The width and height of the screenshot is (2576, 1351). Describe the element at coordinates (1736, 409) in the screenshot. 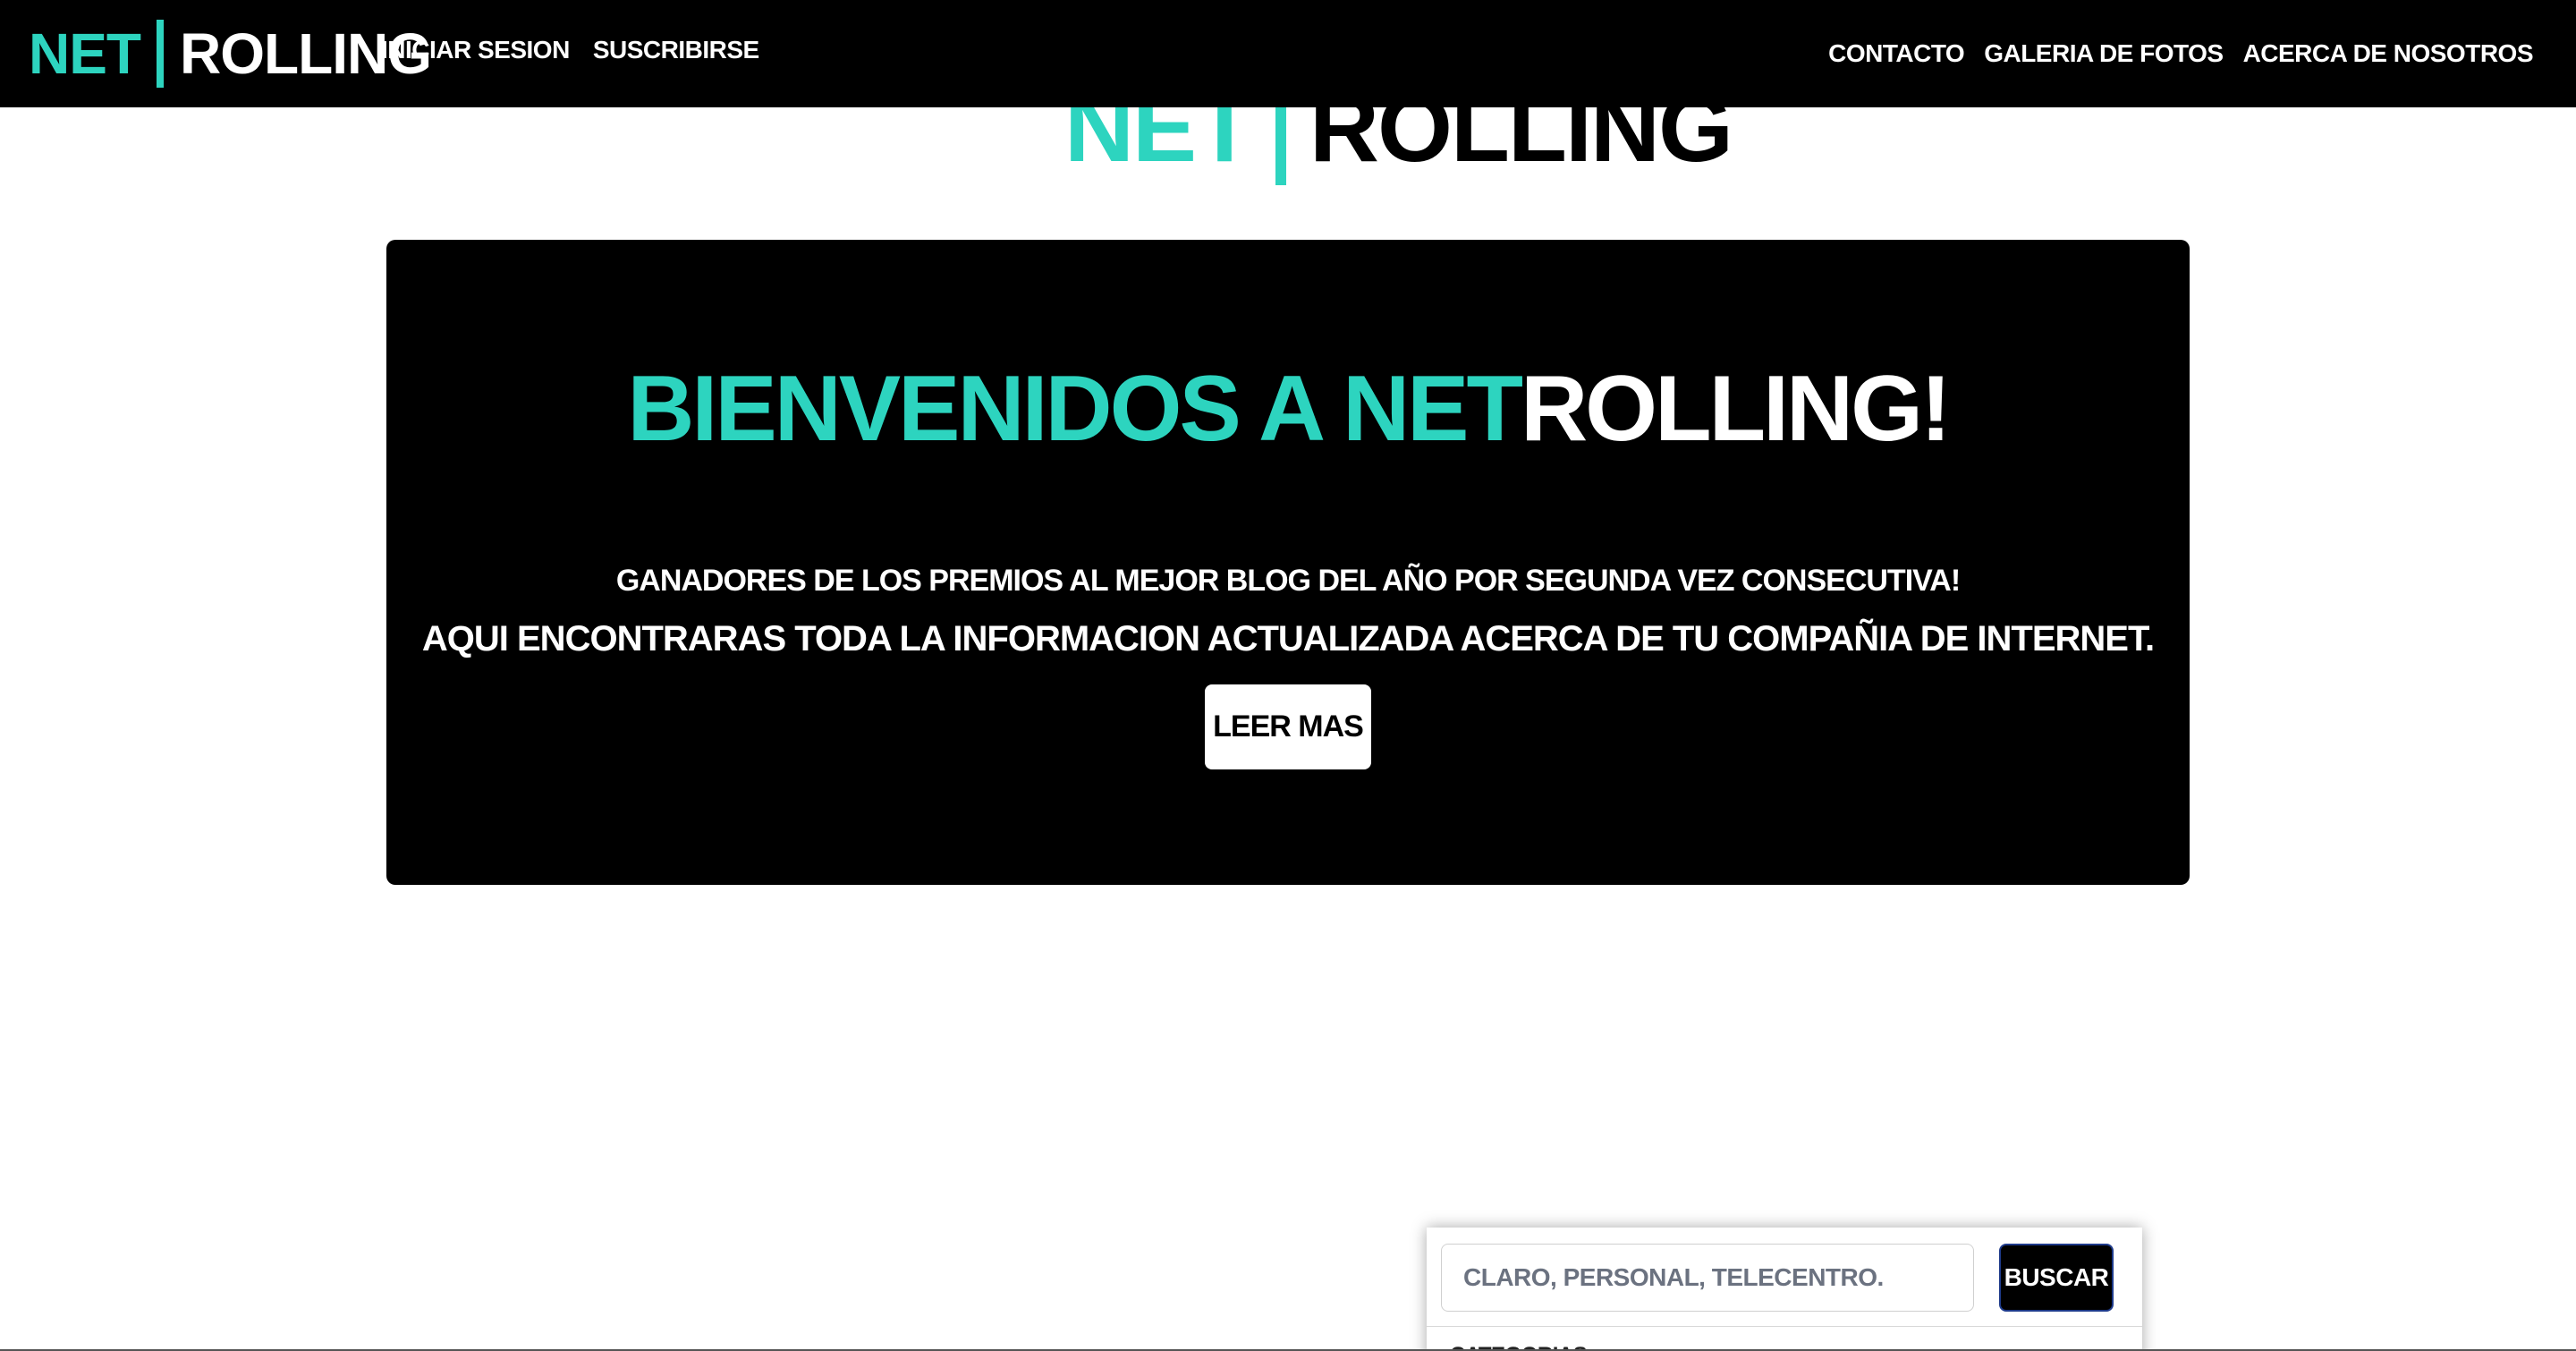

I see `welcome-title-rest: ROLLING!` at that location.